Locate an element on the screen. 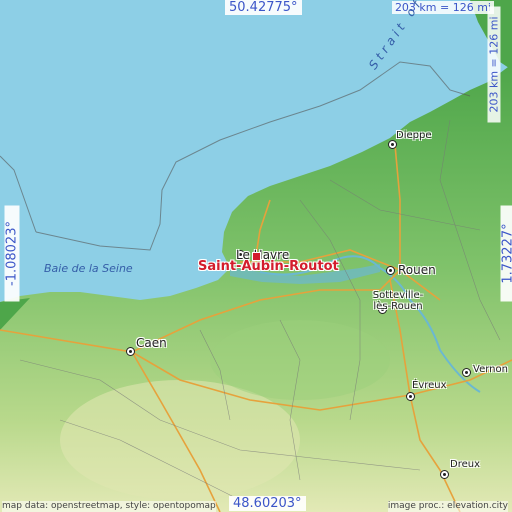  east-longitude-label: 1.73227° is located at coordinates (506, 253).